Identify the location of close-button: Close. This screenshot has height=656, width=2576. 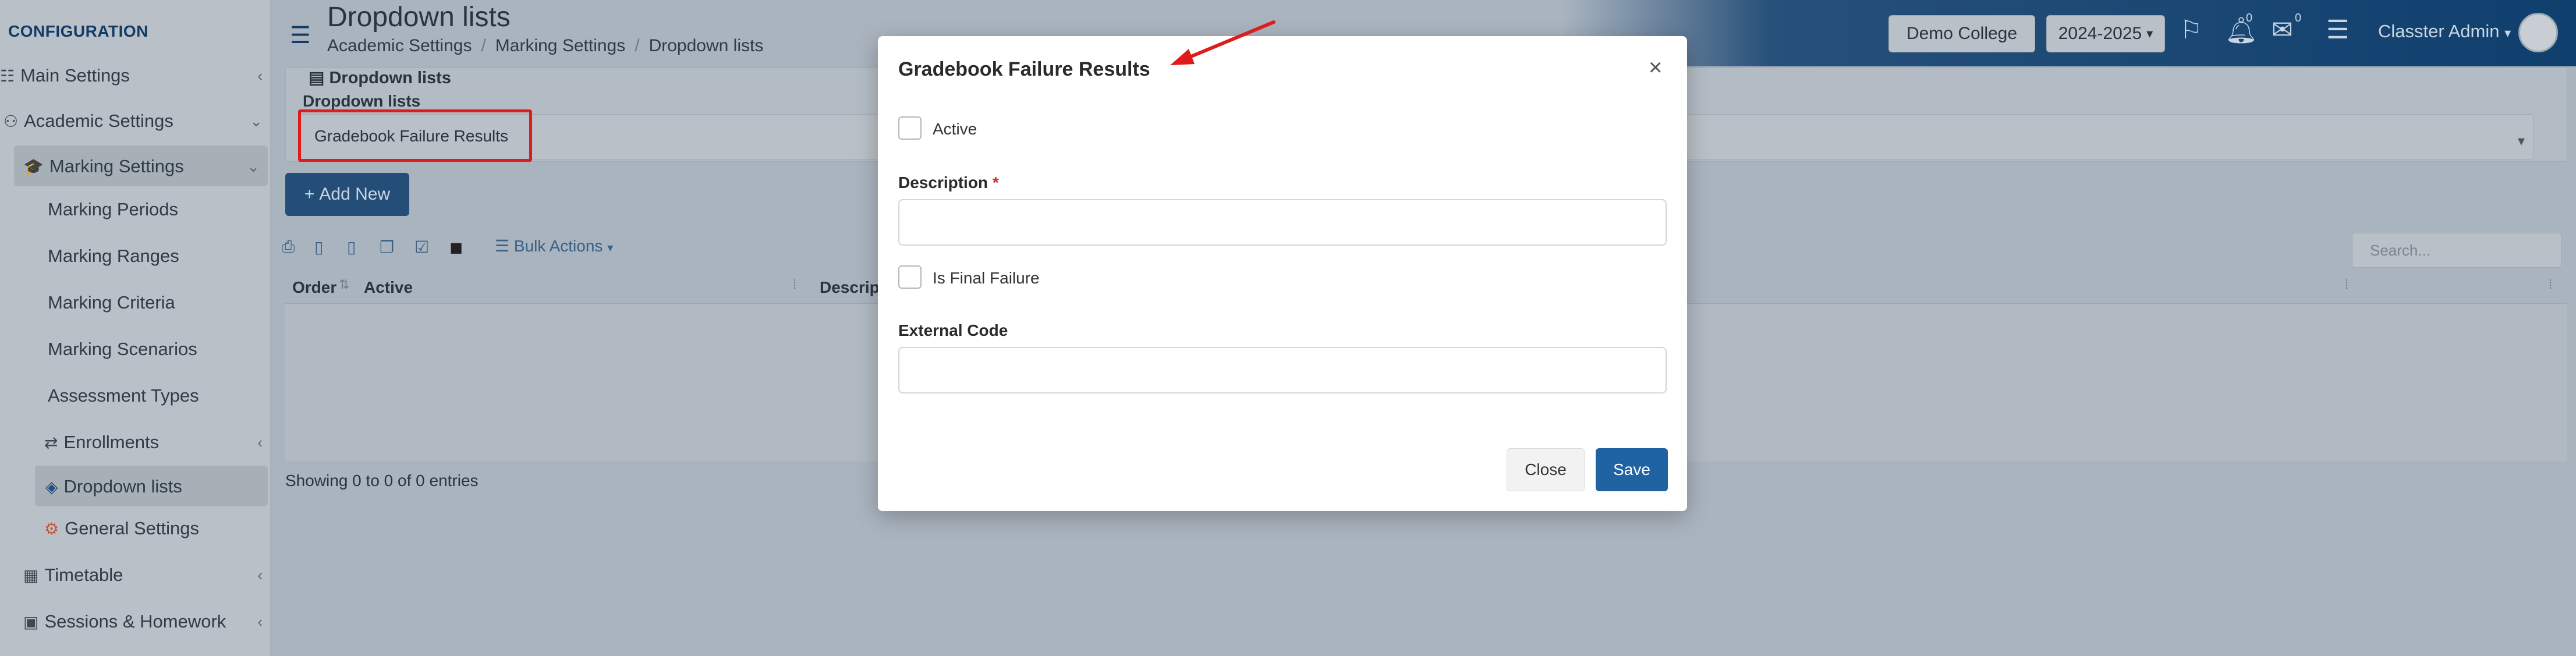
(1546, 470).